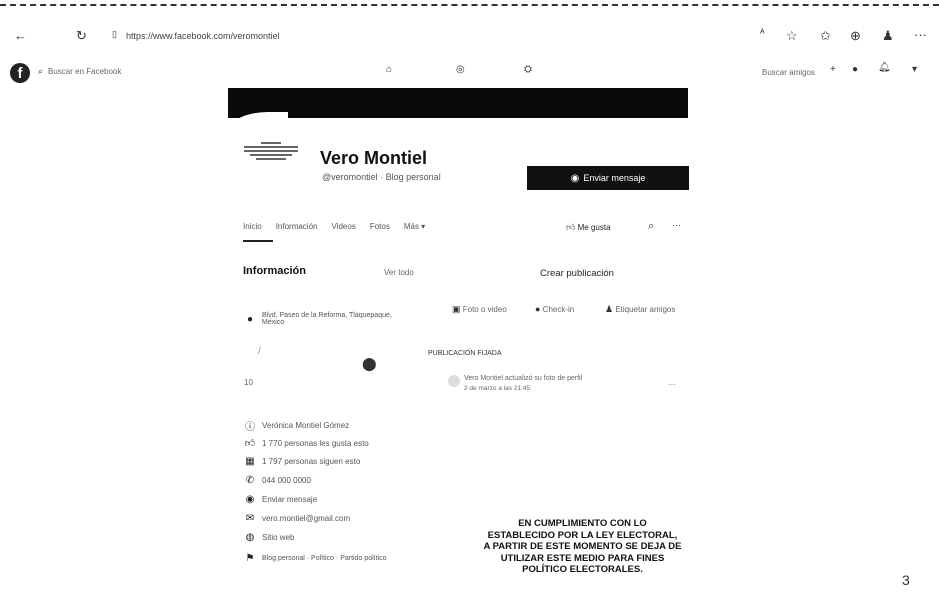  I want to click on notice-line: A PARTIR DE ESTE MOMENTO SE DEJA DE, so click(582, 546).